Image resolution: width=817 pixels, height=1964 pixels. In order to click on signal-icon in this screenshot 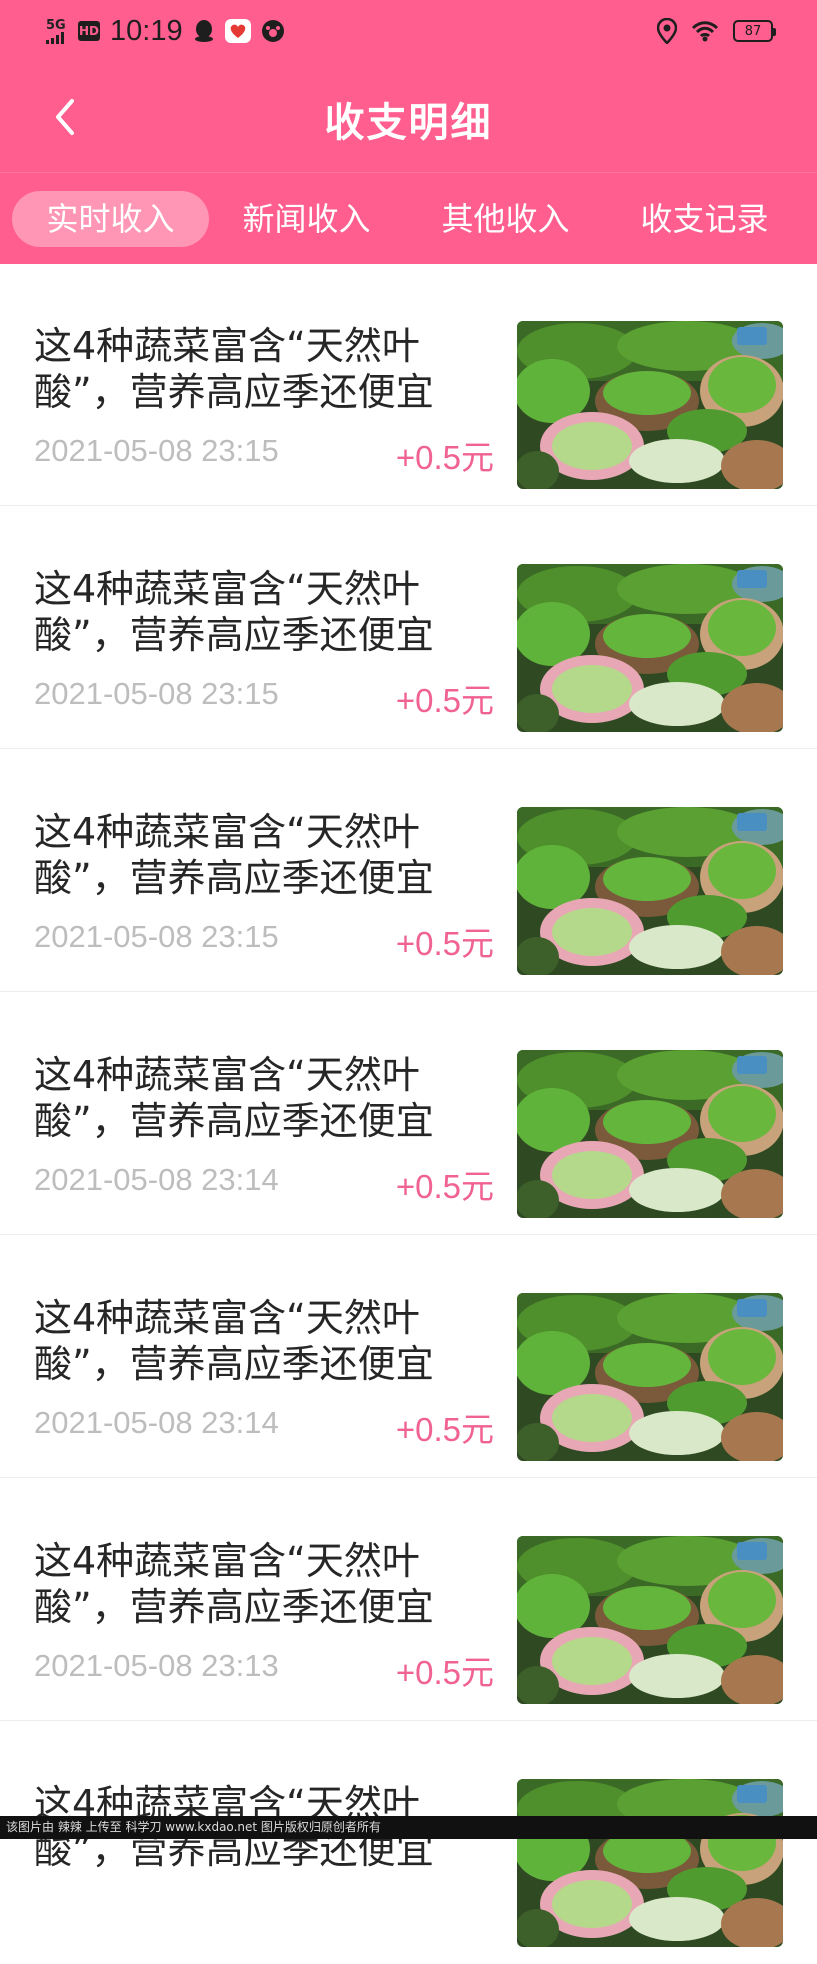, I will do `click(55, 37)`.